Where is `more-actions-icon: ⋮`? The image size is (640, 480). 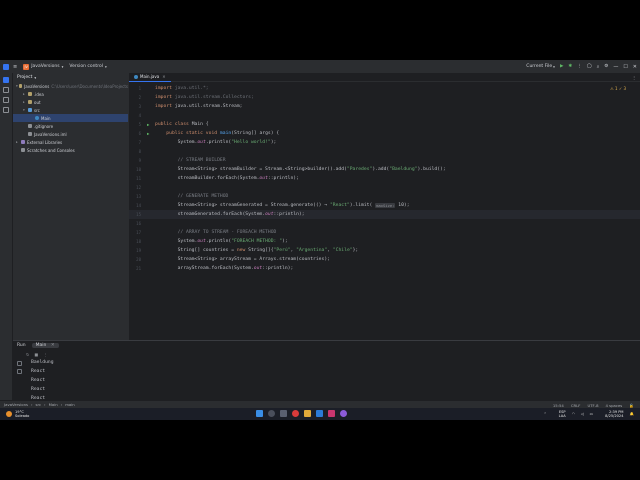
more-actions-icon: ⋮ is located at coordinates (579, 66).